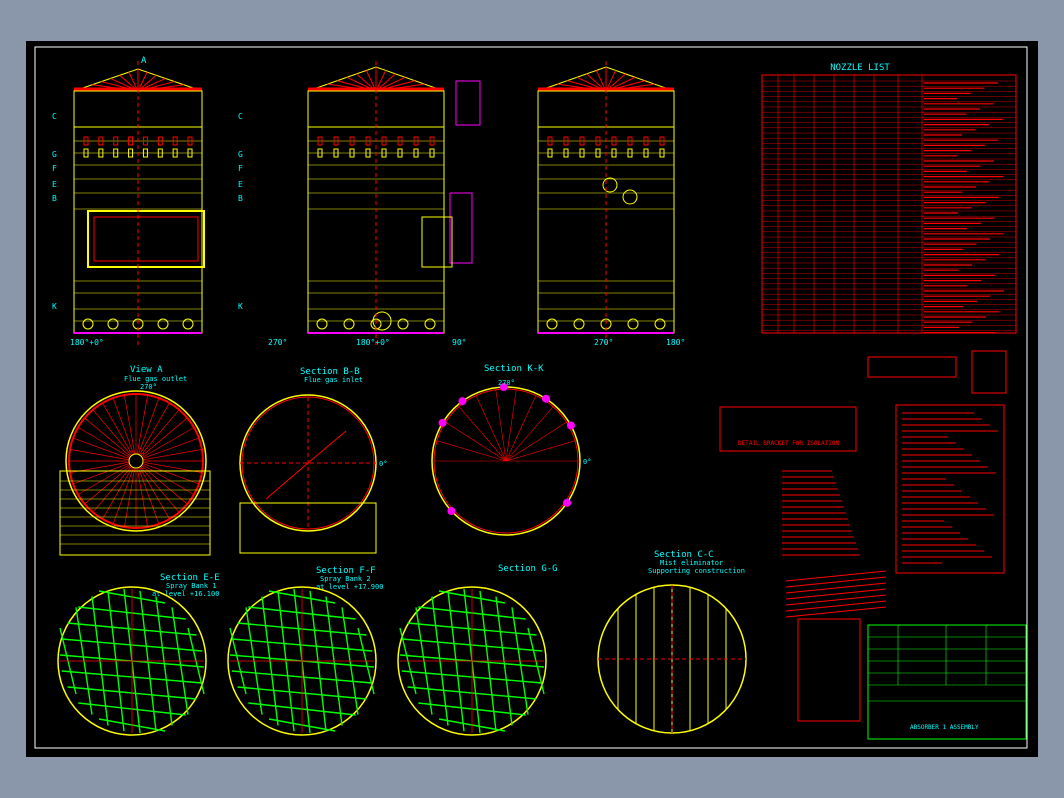  Describe the element at coordinates (860, 68) in the screenshot. I see `nozzle-list-title: NOZZLE LIST` at that location.